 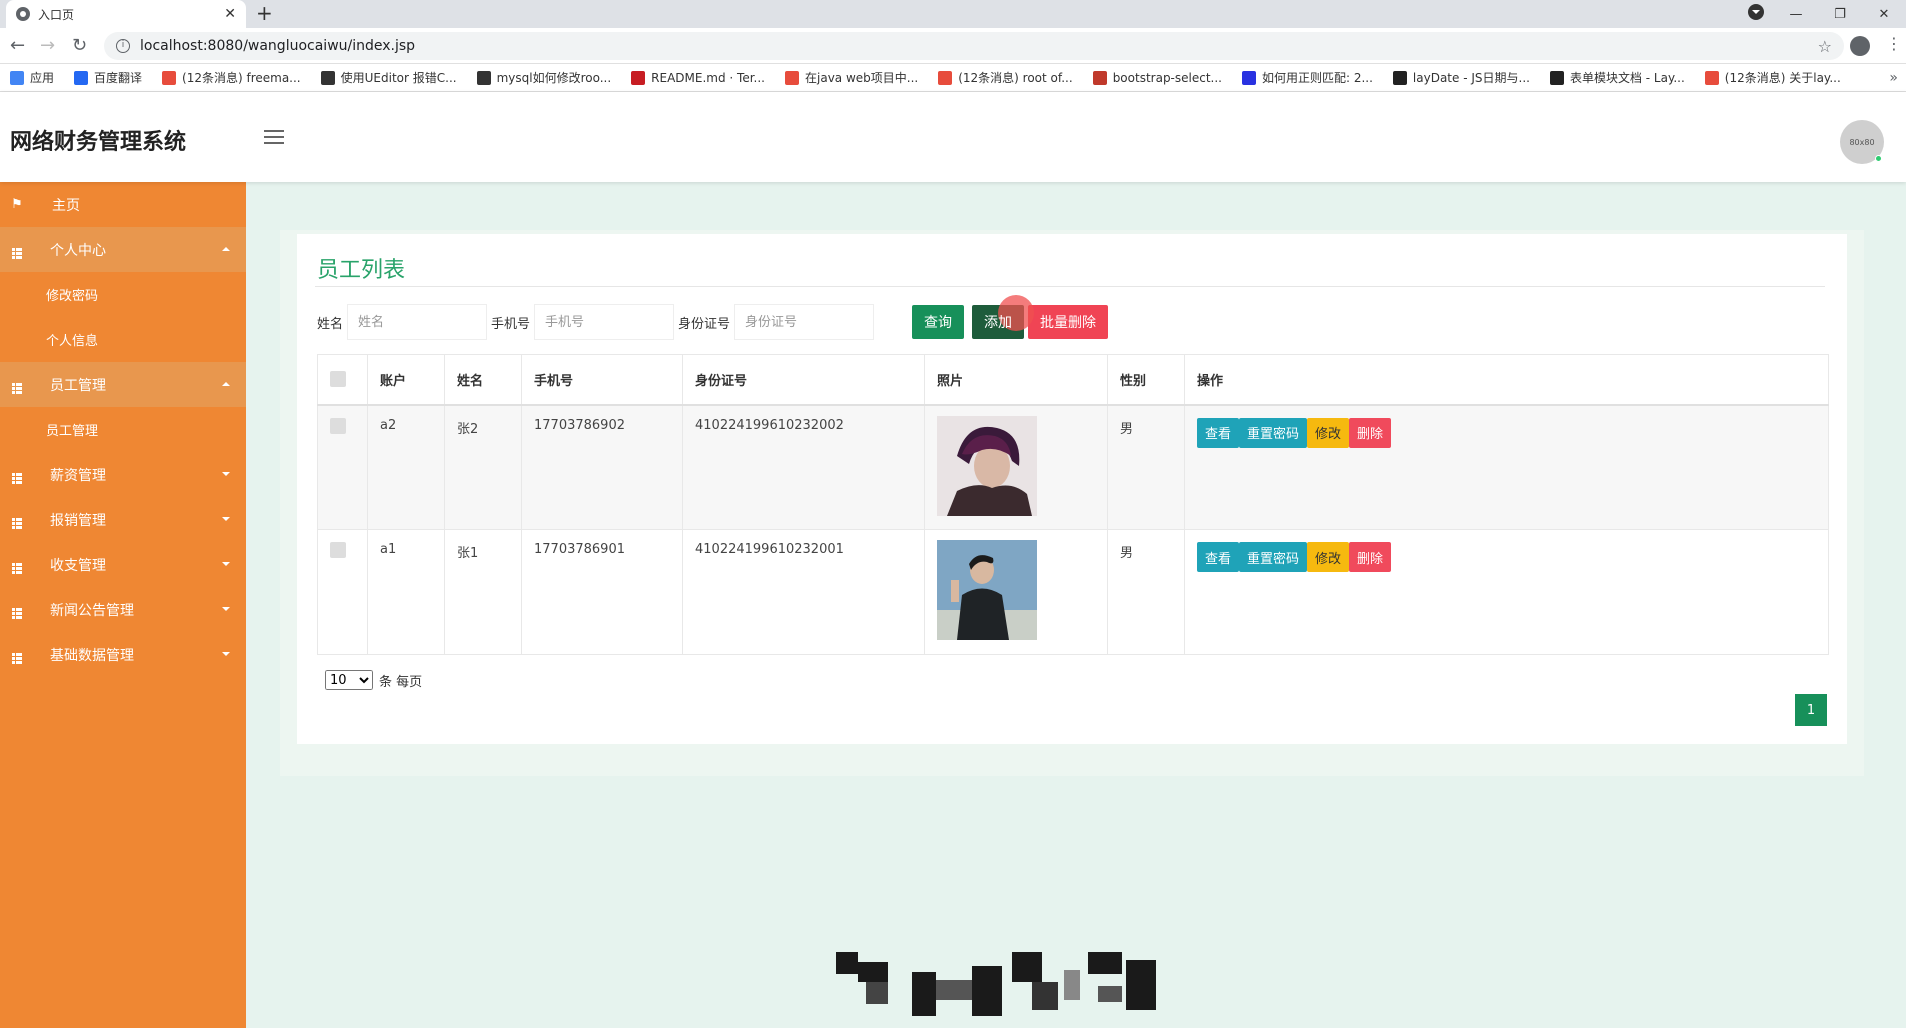 What do you see at coordinates (126, 14) in the screenshot?
I see `browser-tab: 入口页 ✕` at bounding box center [126, 14].